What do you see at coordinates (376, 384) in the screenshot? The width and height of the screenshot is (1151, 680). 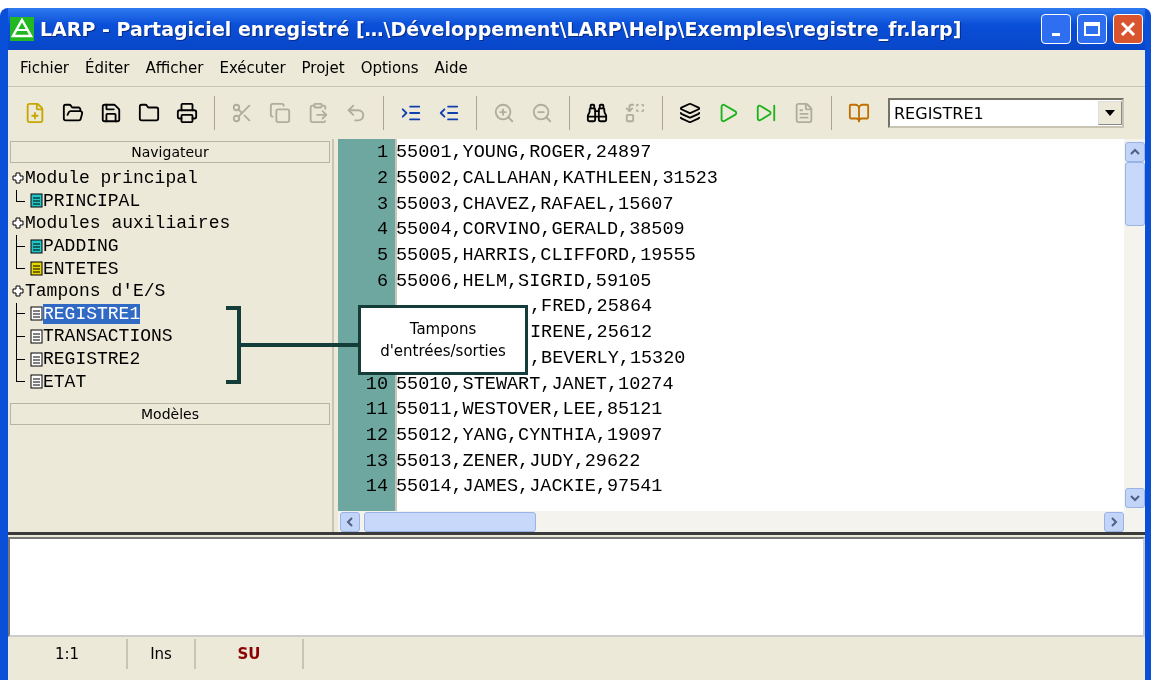 I see `line-number: 10` at bounding box center [376, 384].